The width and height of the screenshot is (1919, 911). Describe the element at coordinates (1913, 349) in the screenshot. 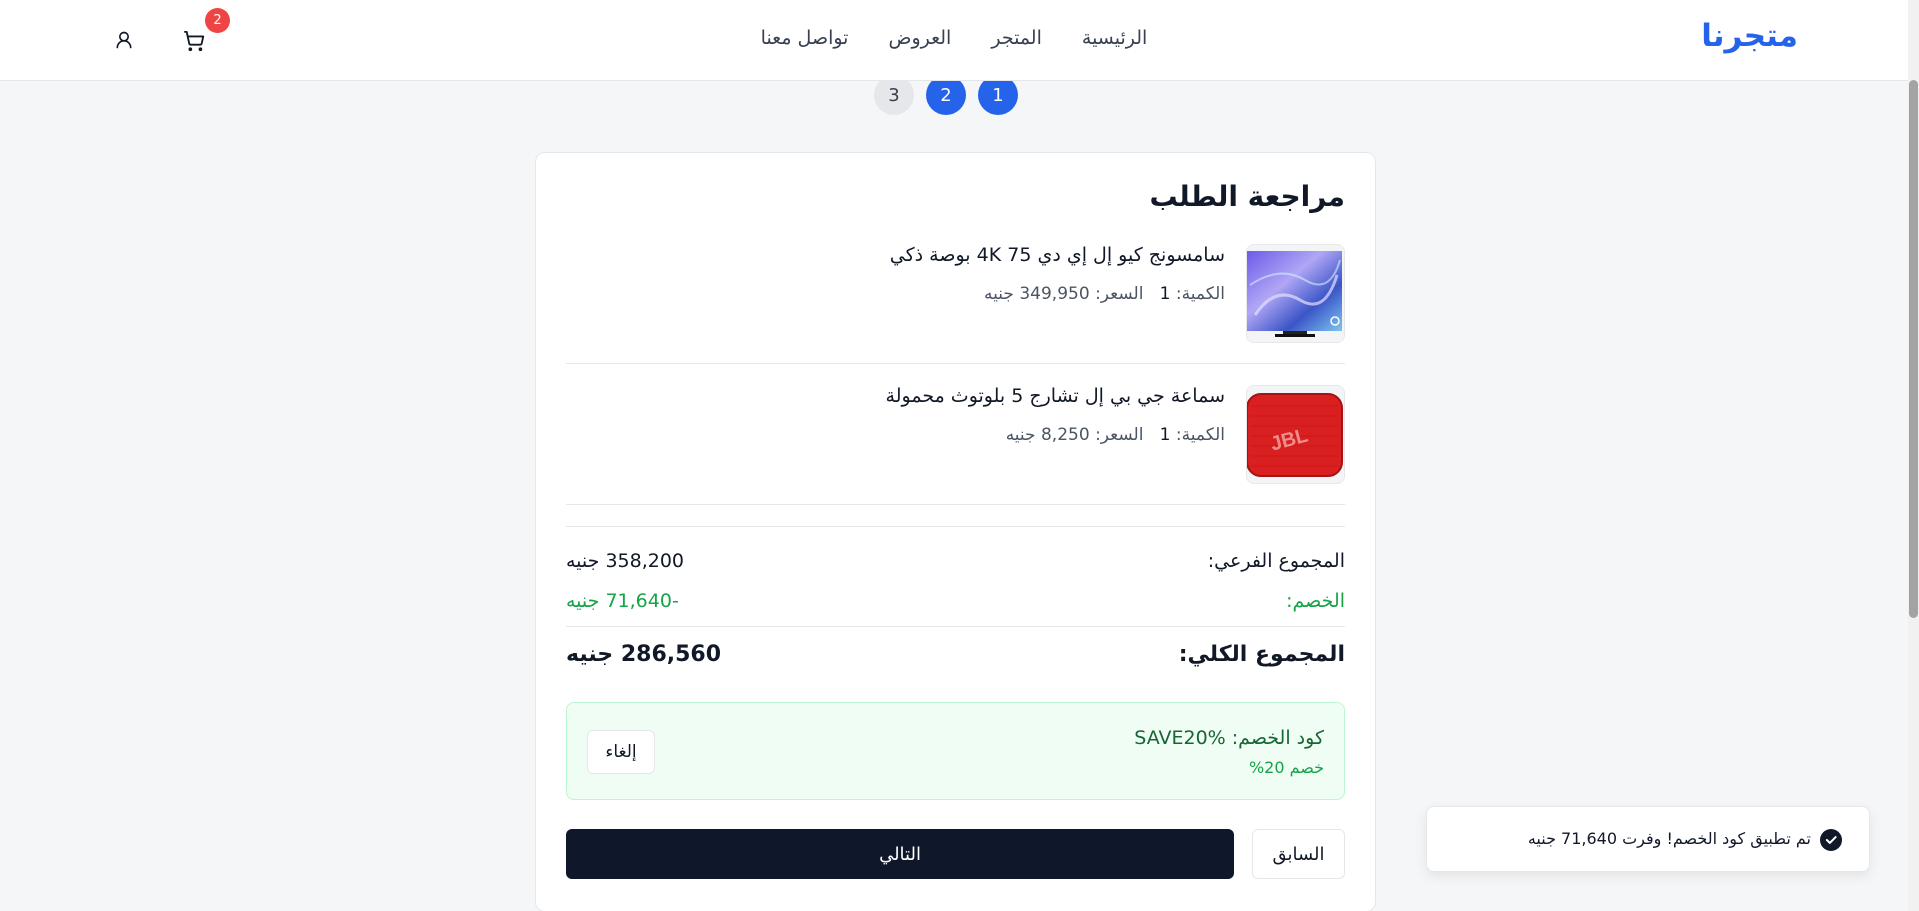

I see `scrollbar-thumb` at that location.